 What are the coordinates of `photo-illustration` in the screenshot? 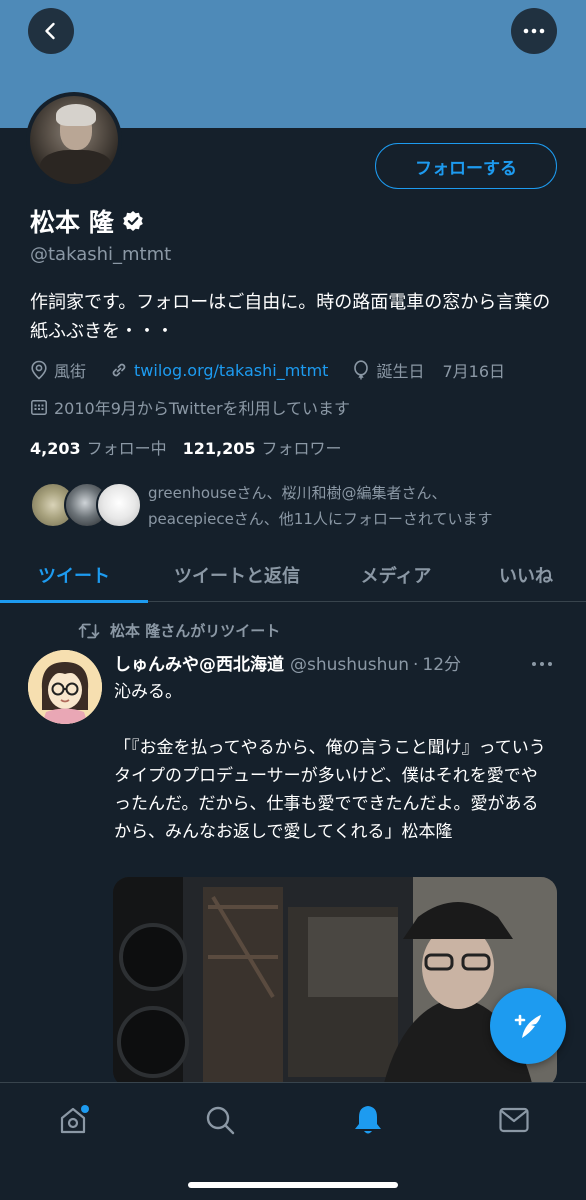 It's located at (335, 982).